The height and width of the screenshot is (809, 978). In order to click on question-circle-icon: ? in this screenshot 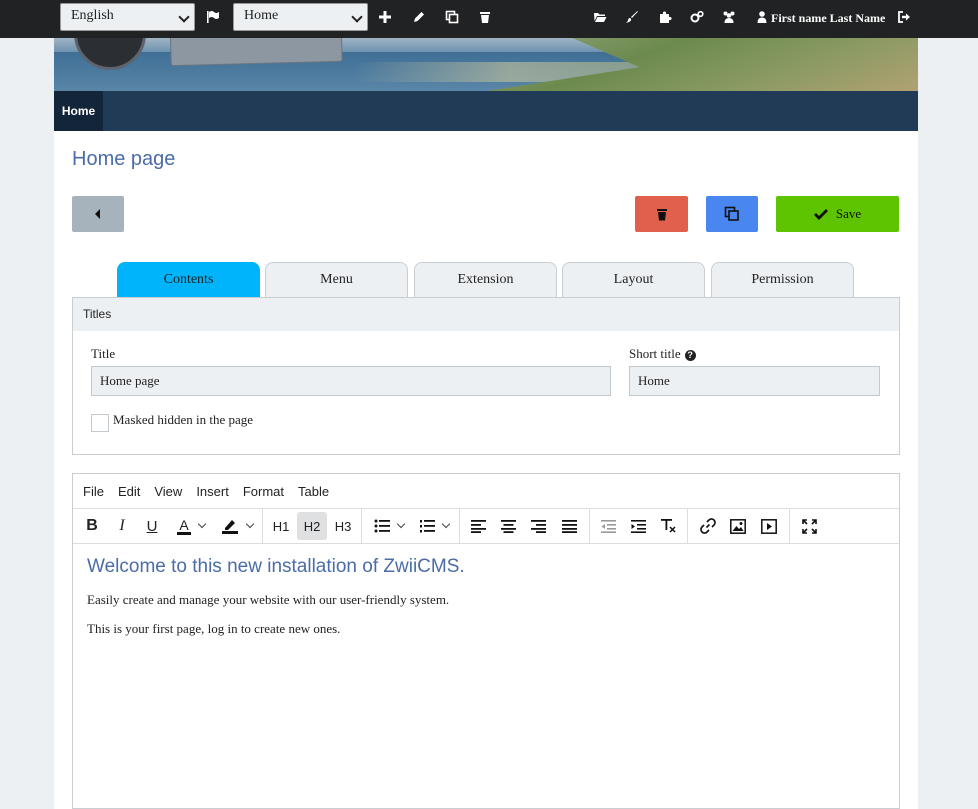, I will do `click(690, 355)`.